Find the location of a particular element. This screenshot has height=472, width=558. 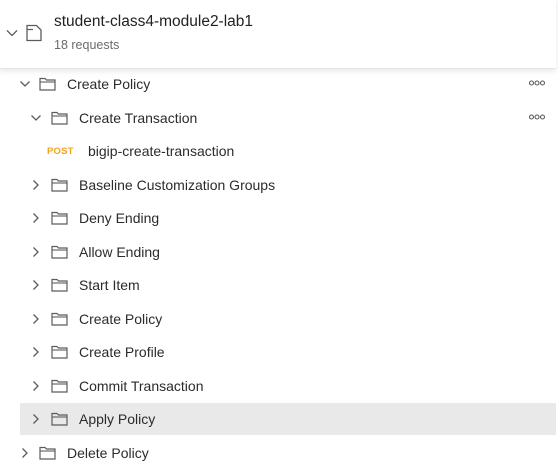

folder-create-policy: Create Policy is located at coordinates (278, 319).